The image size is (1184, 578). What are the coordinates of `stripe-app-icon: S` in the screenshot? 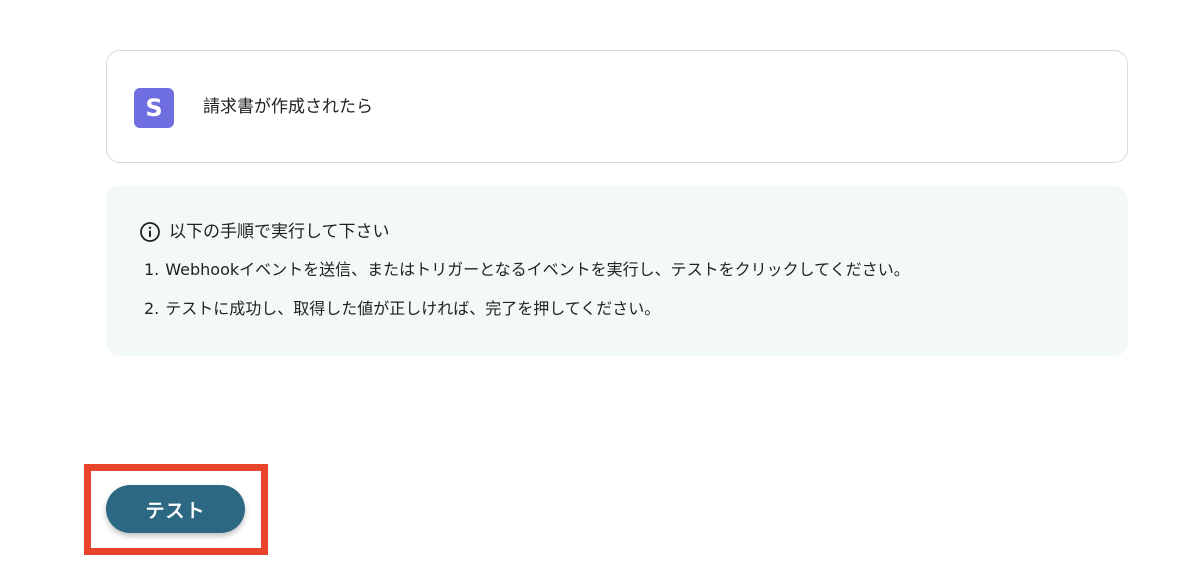 It's located at (154, 108).